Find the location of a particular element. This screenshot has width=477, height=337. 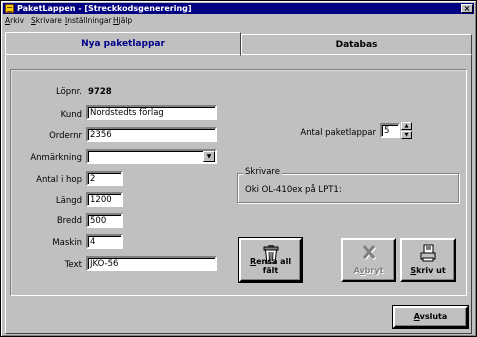

kund-field is located at coordinates (151, 112).